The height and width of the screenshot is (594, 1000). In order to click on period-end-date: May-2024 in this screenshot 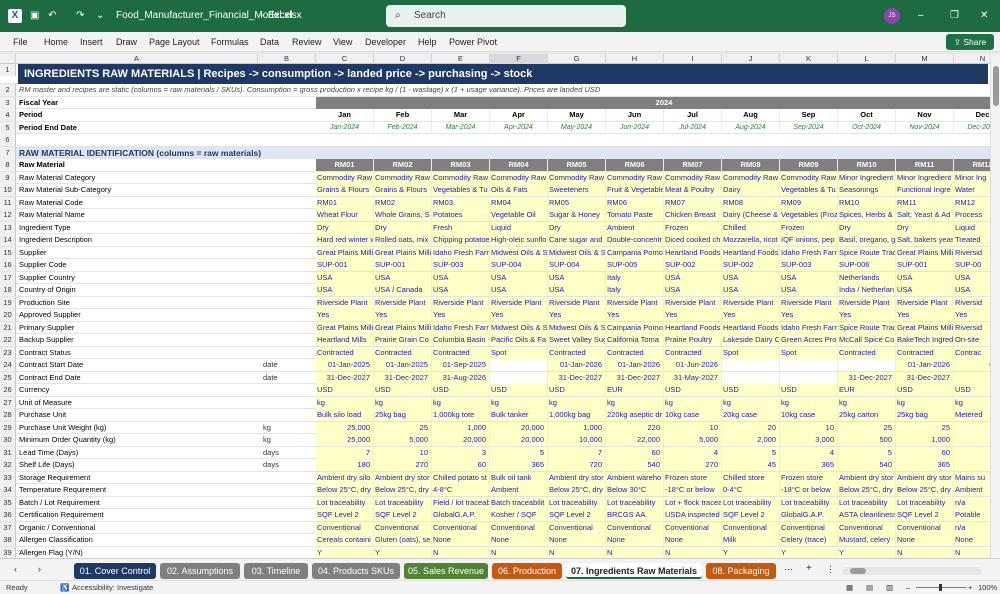, I will do `click(577, 127)`.